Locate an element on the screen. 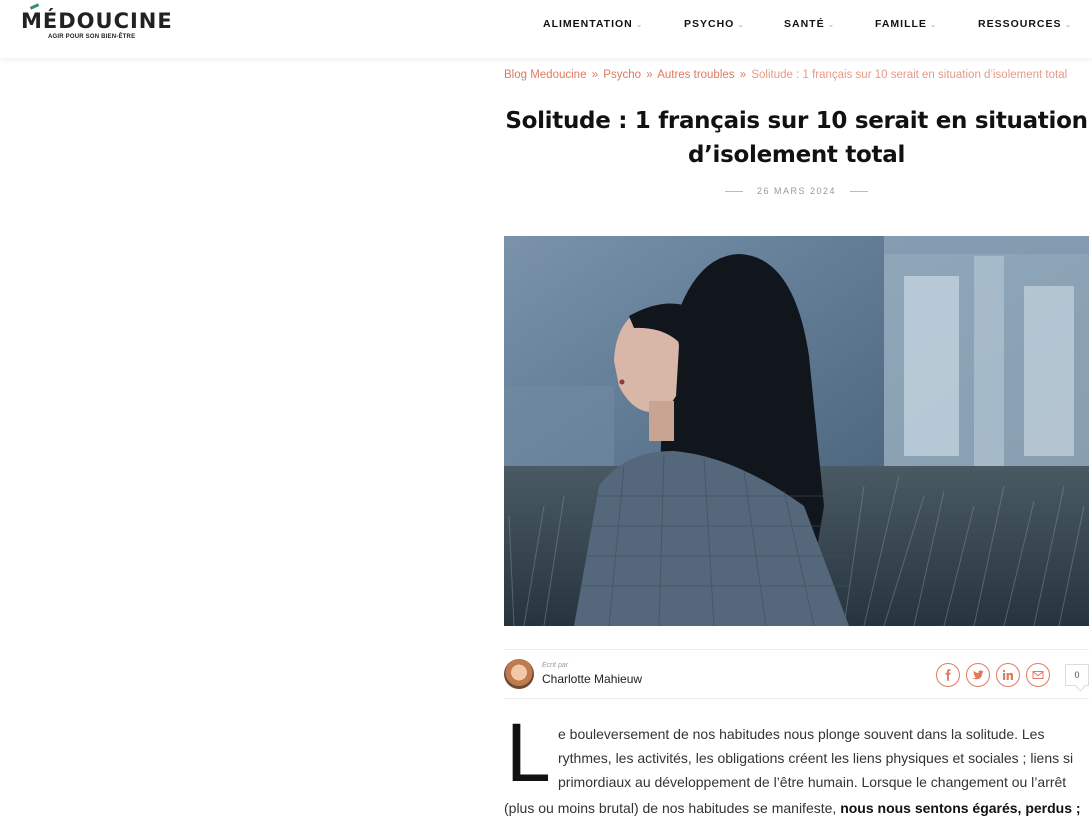 Image resolution: width=1092 pixels, height=823 pixels. twitter-icon is located at coordinates (978, 675).